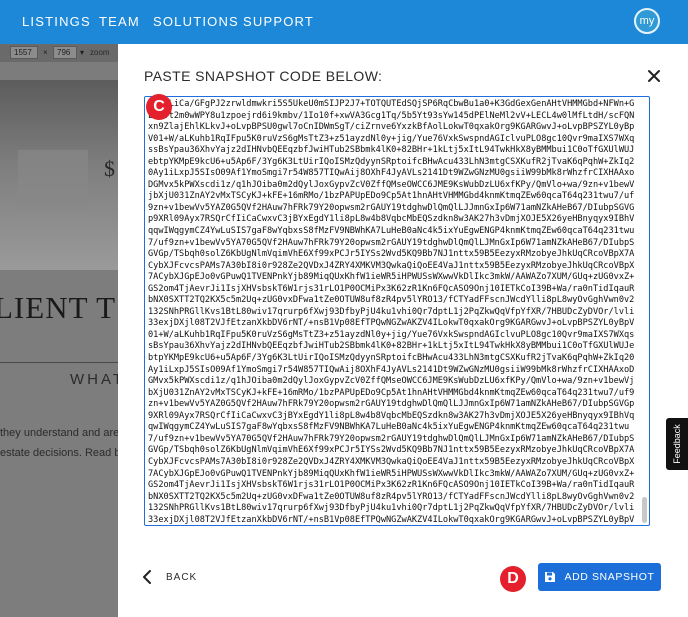  I want to click on body-text-line: they understand and are c, so click(59, 433).